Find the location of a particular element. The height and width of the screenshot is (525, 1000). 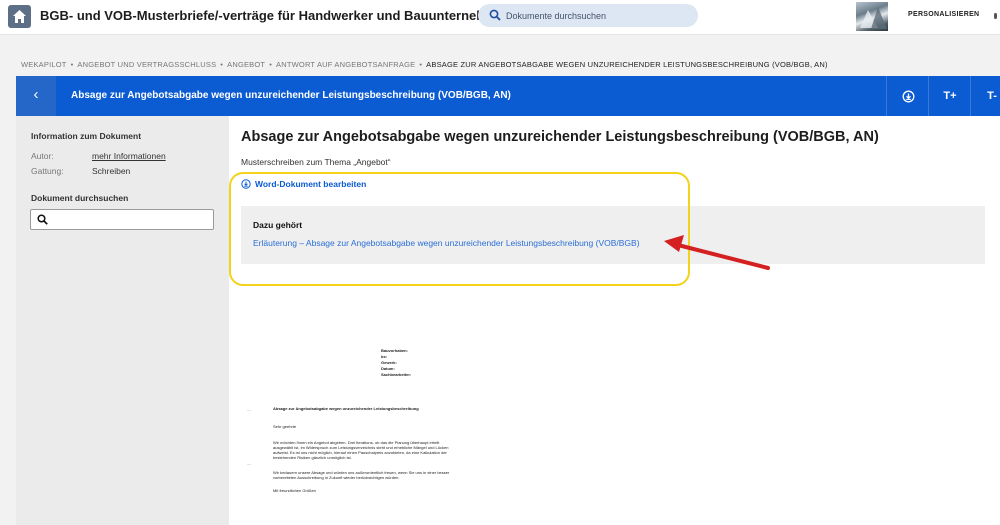

info-key: Gattung: is located at coordinates (47, 171).